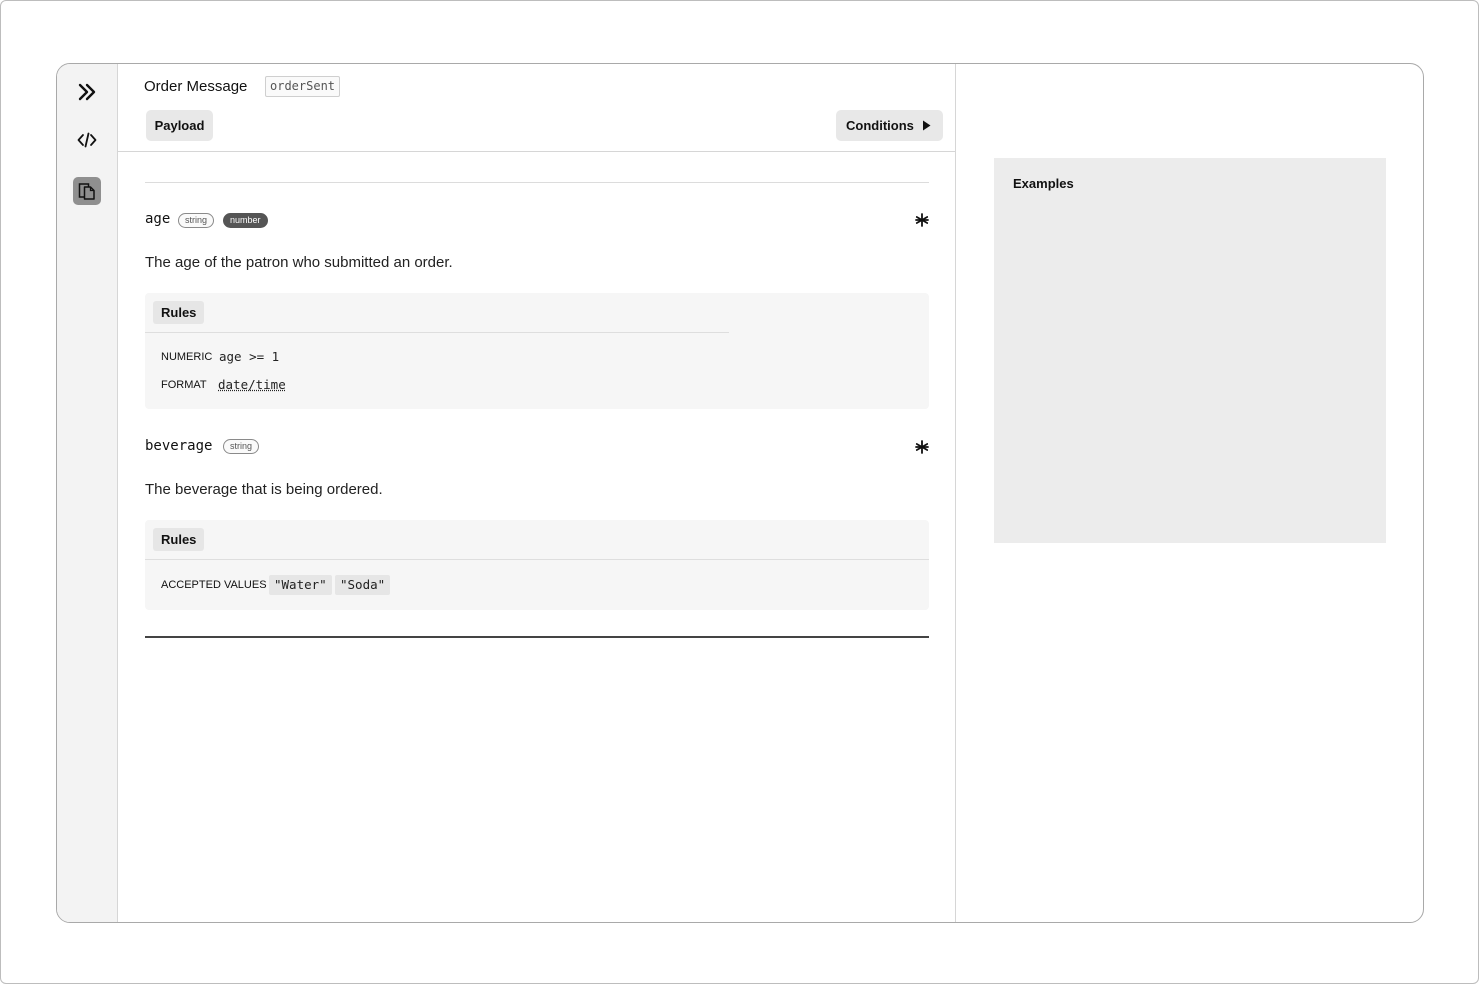 The image size is (1479, 984). Describe the element at coordinates (158, 219) in the screenshot. I see `property-name: age` at that location.